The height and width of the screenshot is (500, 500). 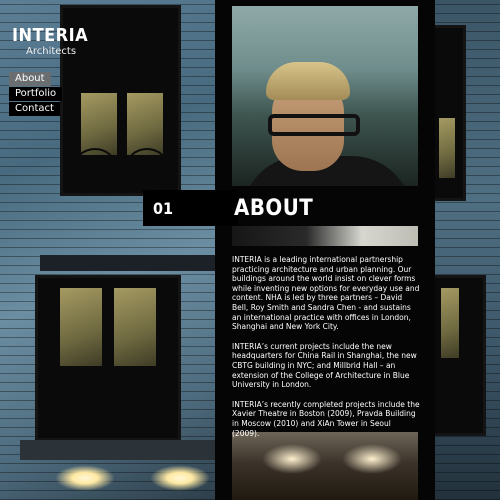 I want to click on logo: INTERIA Architects, so click(x=50, y=42).